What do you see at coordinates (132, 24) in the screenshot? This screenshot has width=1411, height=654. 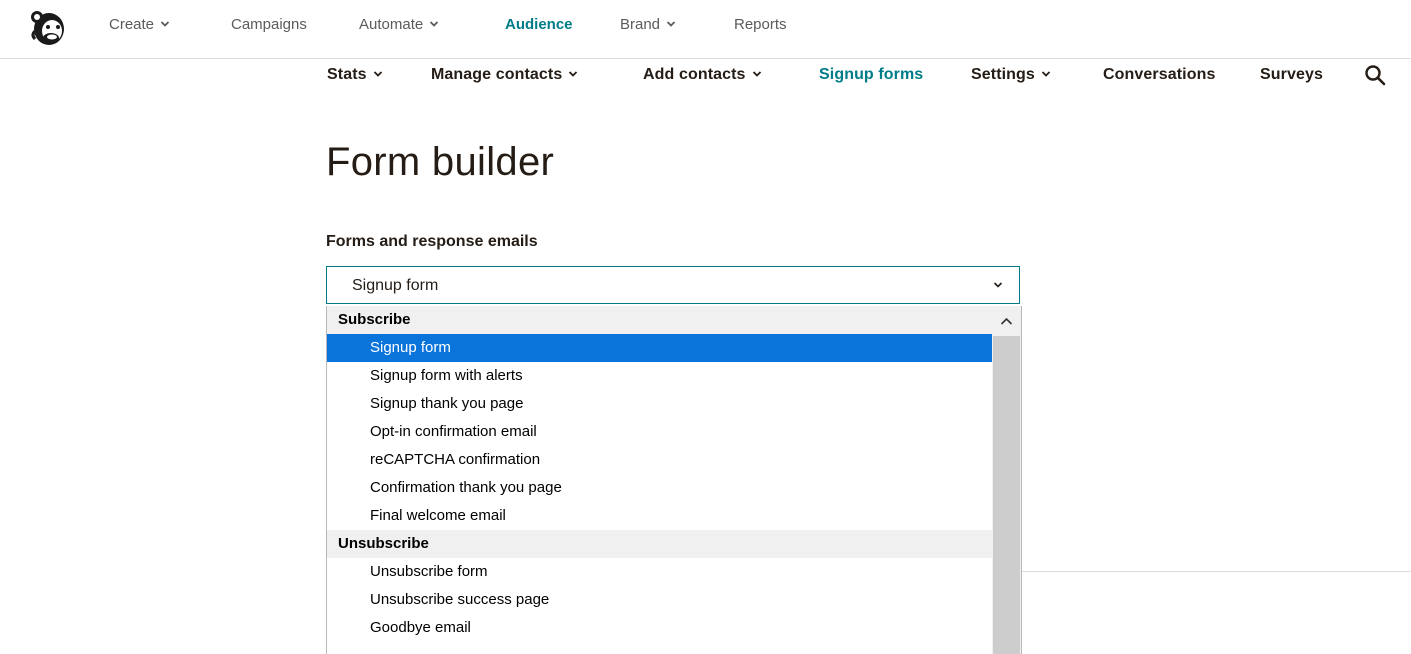 I see `top-nav-label: Create` at bounding box center [132, 24].